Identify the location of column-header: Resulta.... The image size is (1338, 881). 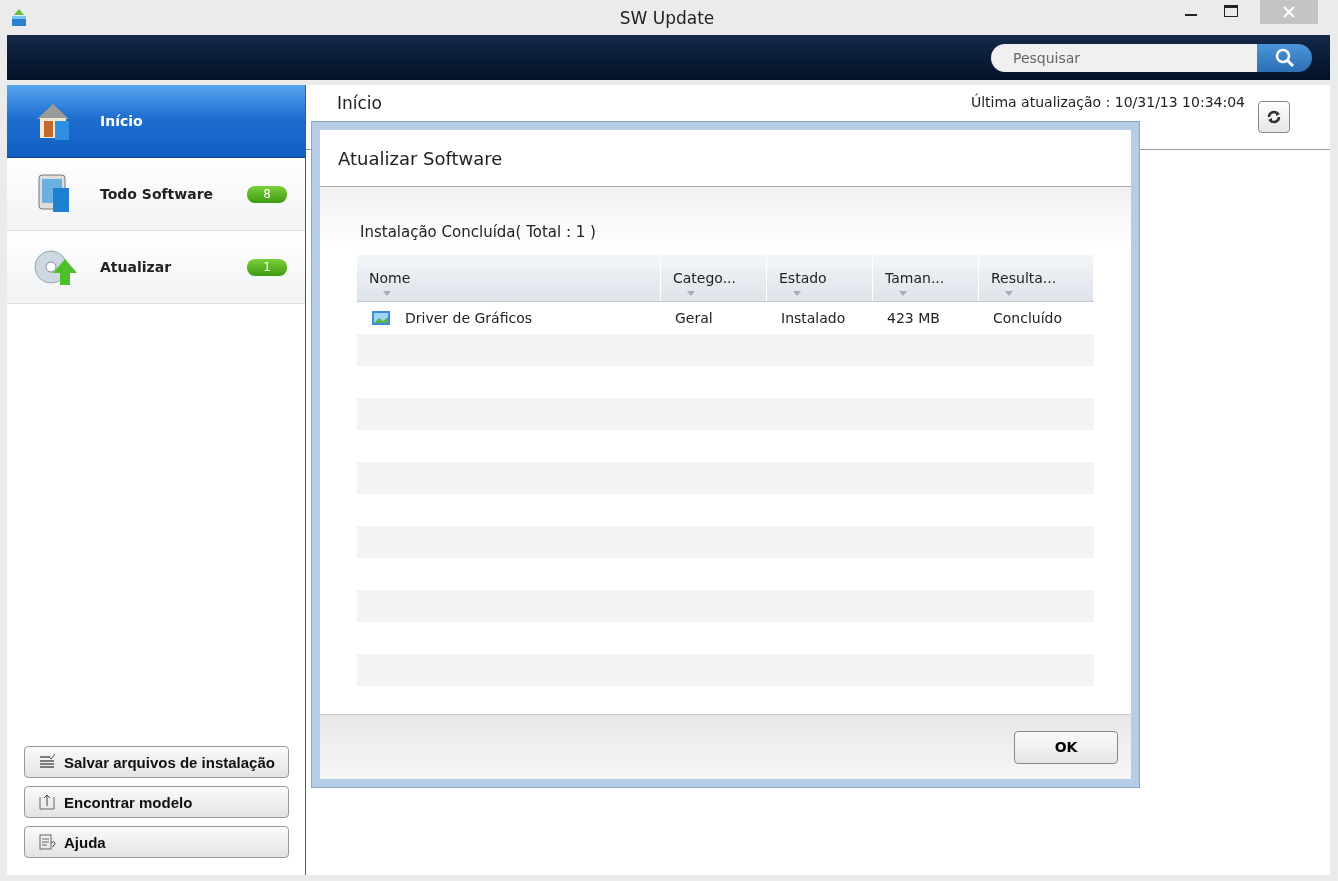
(1036, 278).